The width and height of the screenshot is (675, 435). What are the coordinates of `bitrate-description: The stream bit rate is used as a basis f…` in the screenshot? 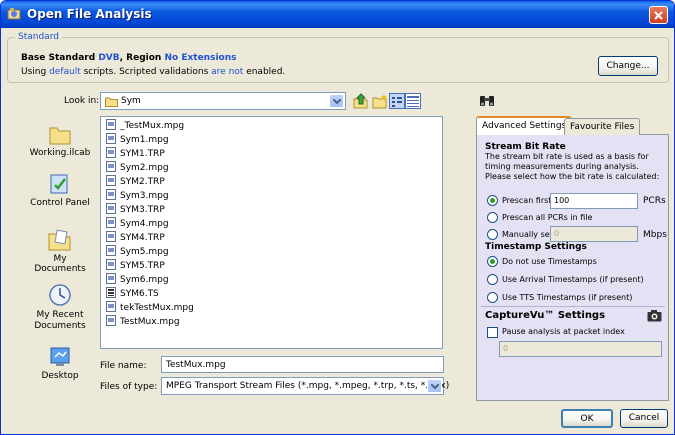 It's located at (572, 166).